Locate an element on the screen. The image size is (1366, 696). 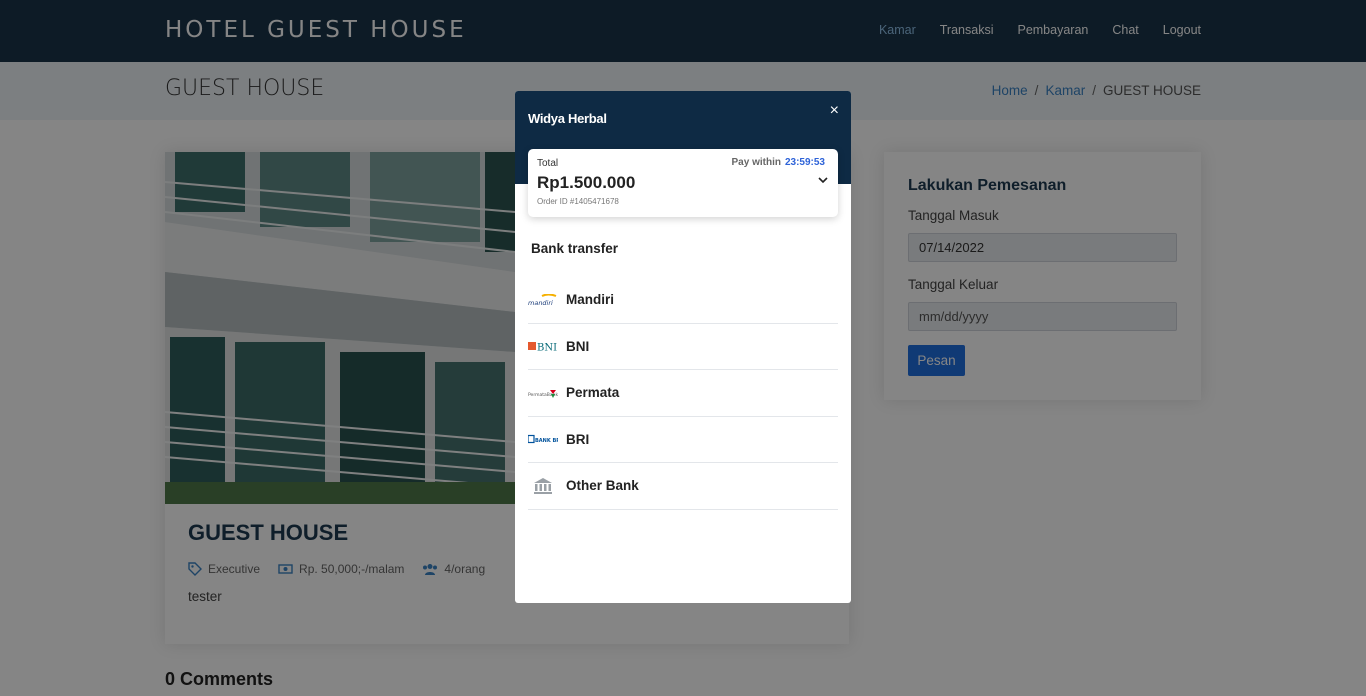
pay-within: Pay within 23:59:53 is located at coordinates (778, 162).